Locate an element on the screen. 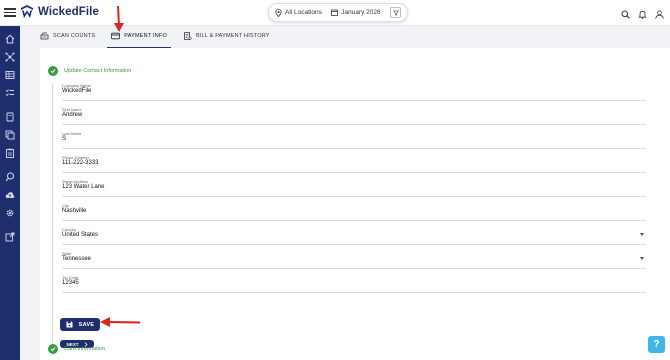 This screenshot has width=670, height=360. home-icon is located at coordinates (10, 39).